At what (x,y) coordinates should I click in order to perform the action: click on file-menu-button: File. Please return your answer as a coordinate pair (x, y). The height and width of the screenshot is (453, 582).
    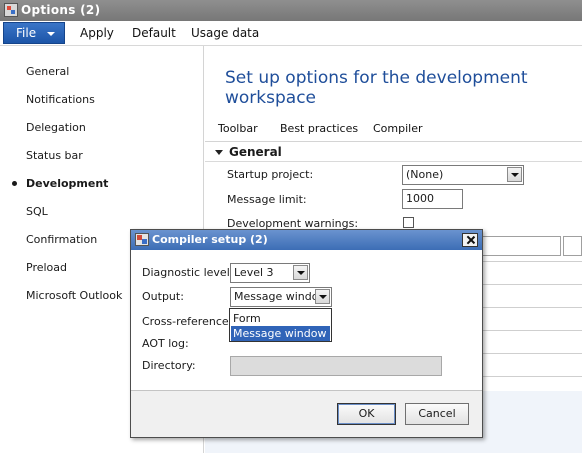
    Looking at the image, I should click on (34, 33).